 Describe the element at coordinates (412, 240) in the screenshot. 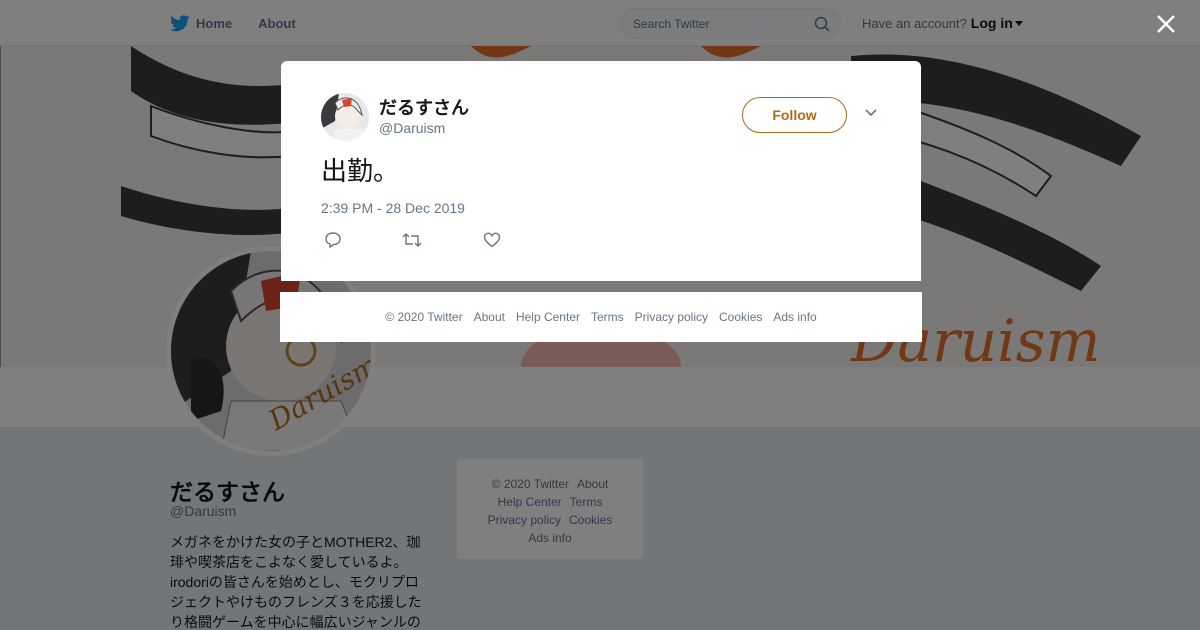

I see `retweet-icon` at that location.